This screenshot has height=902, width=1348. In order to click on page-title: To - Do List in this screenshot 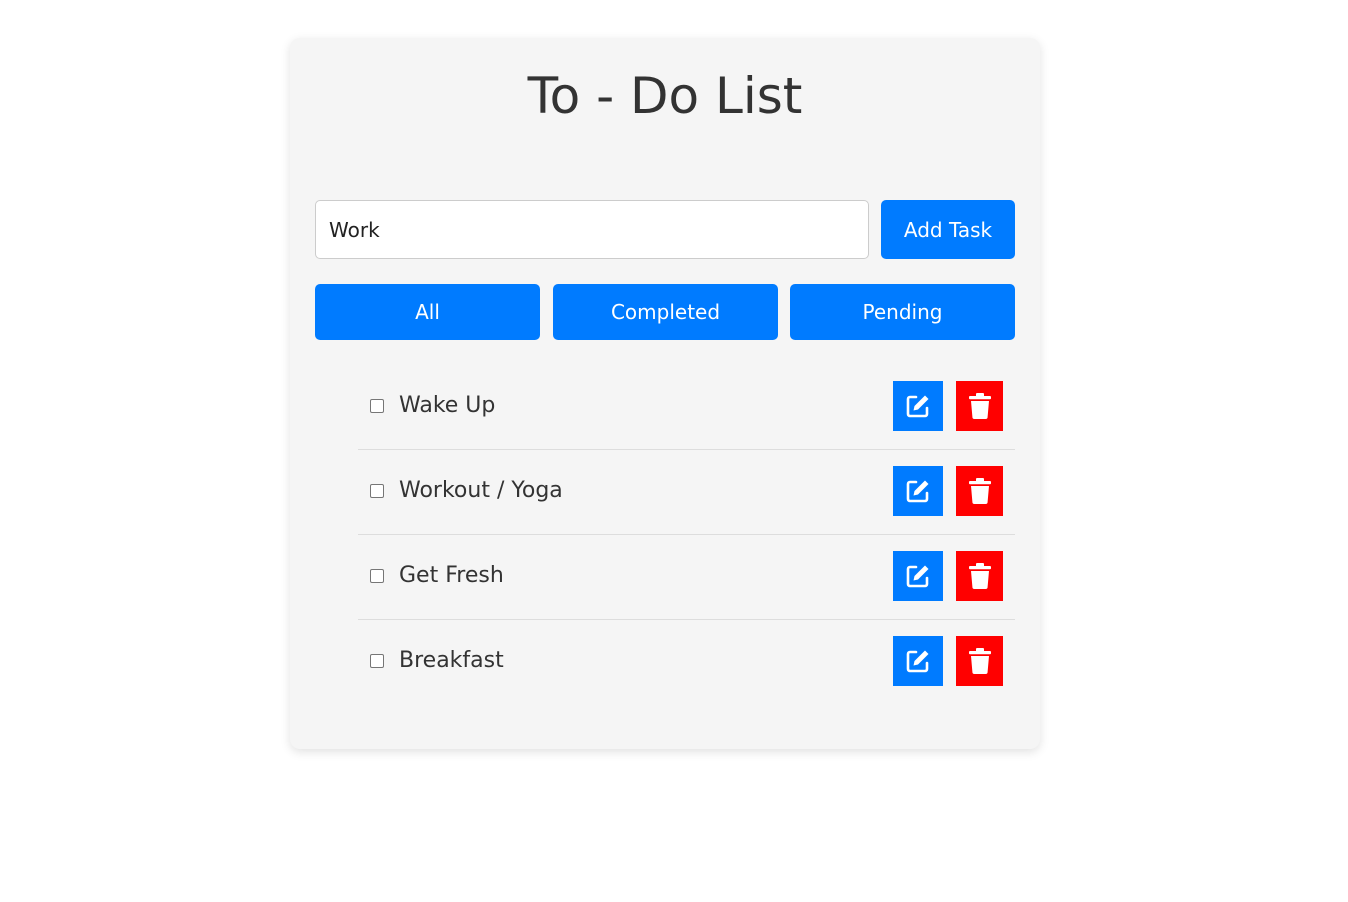, I will do `click(665, 96)`.